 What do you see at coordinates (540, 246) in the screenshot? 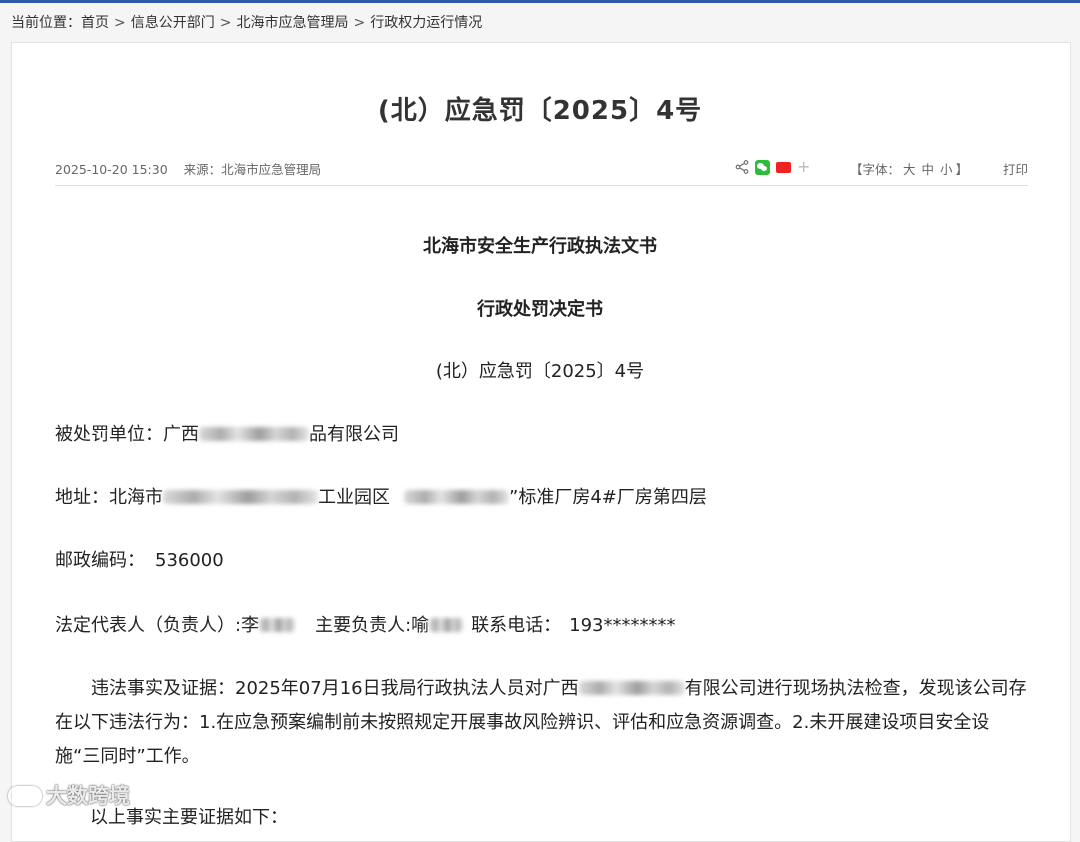
I see `document-header: 北海市安全生产行政执法文书` at bounding box center [540, 246].